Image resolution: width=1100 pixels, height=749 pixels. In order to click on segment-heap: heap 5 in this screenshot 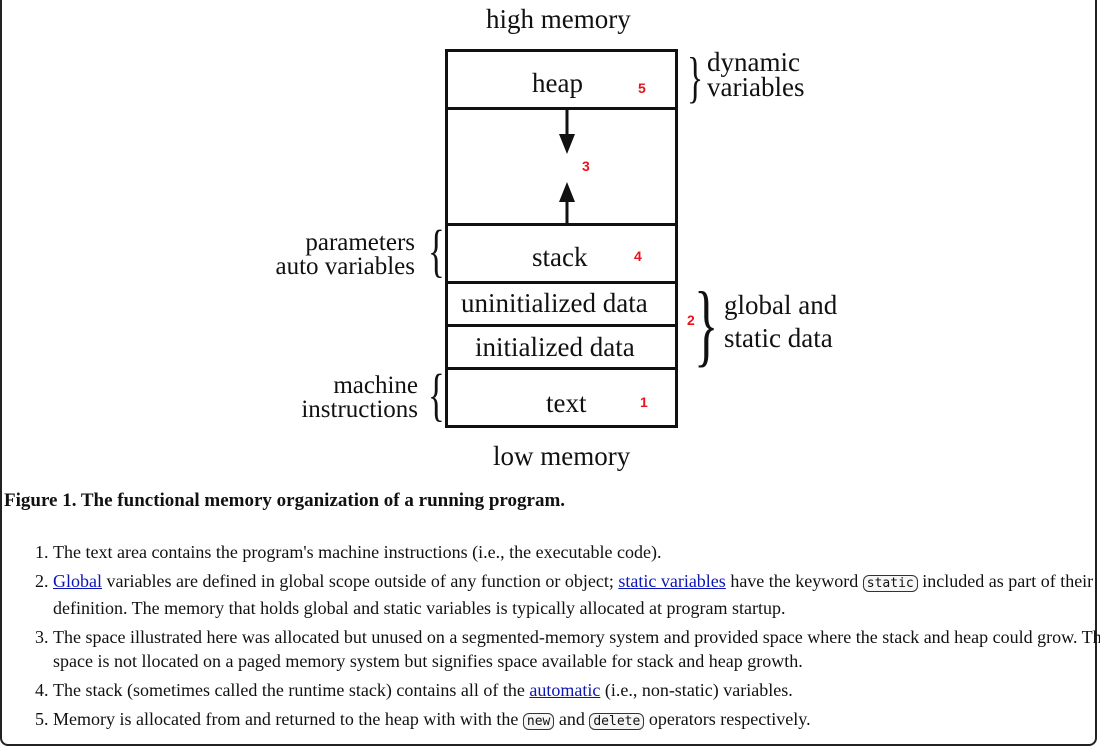, I will do `click(561, 79)`.